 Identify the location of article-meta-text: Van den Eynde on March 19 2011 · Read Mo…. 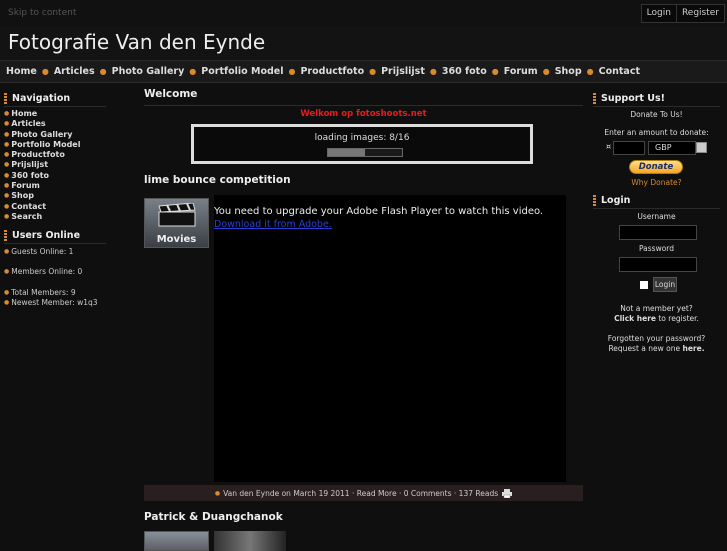
(361, 493).